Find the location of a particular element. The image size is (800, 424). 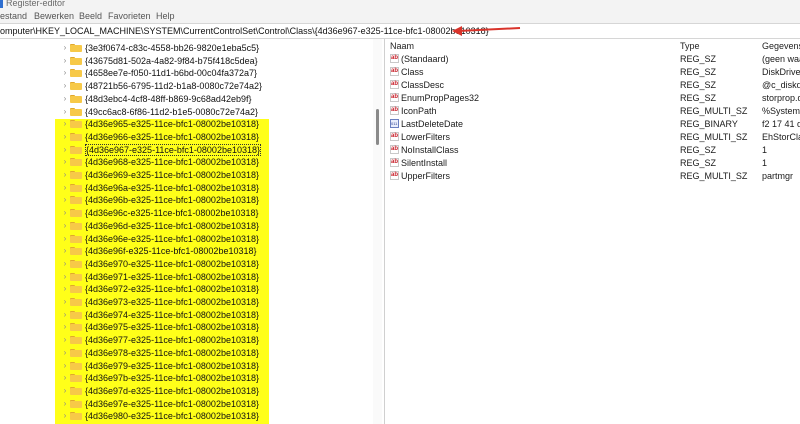

column-type-header: Type is located at coordinates (690, 46).